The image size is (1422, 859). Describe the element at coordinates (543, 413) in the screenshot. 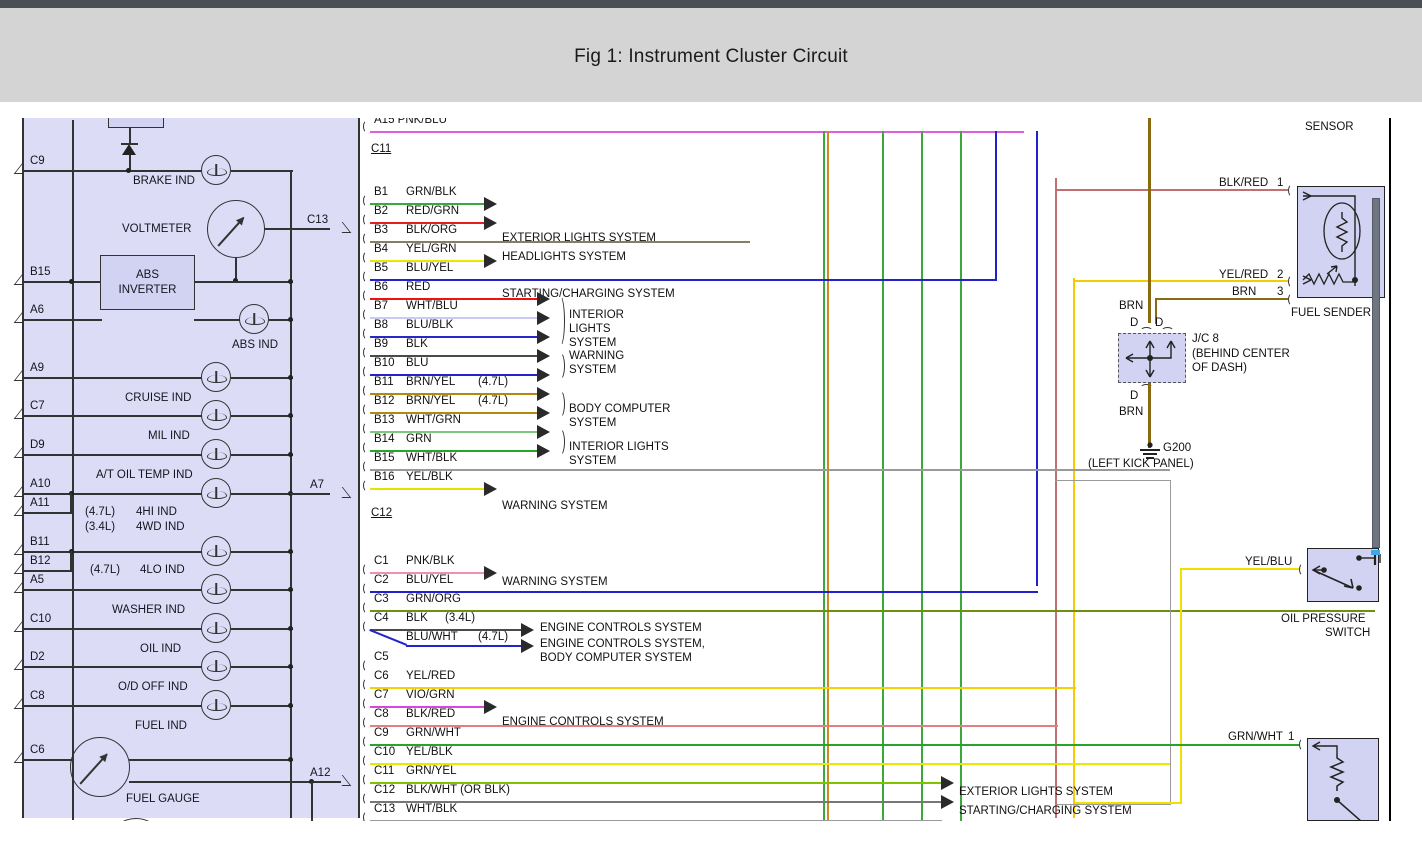

I see `arrow-b12` at that location.